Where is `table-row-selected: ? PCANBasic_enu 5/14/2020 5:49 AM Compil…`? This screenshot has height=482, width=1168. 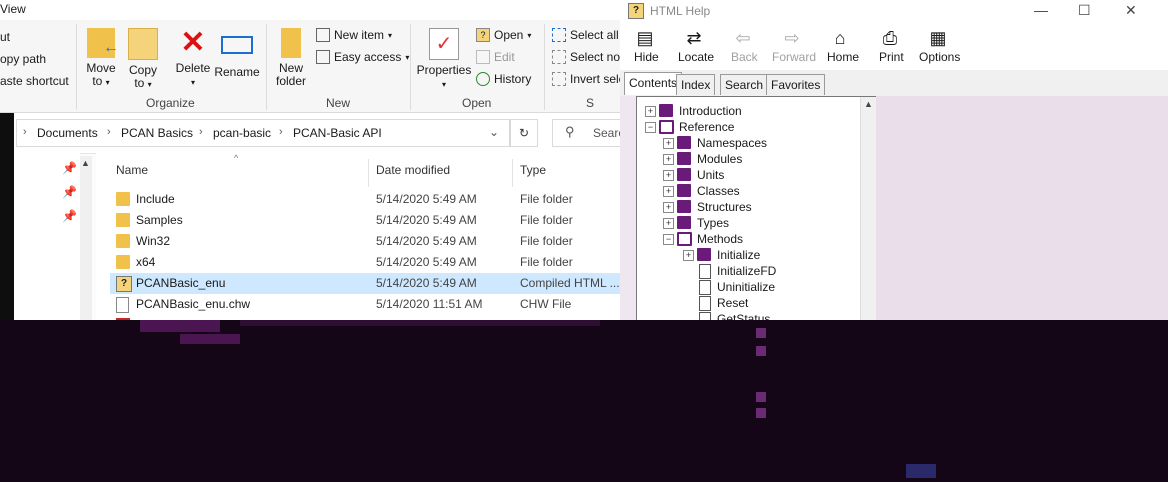 table-row-selected: ? PCANBasic_enu 5/14/2020 5:49 AM Compil… is located at coordinates (375, 283).